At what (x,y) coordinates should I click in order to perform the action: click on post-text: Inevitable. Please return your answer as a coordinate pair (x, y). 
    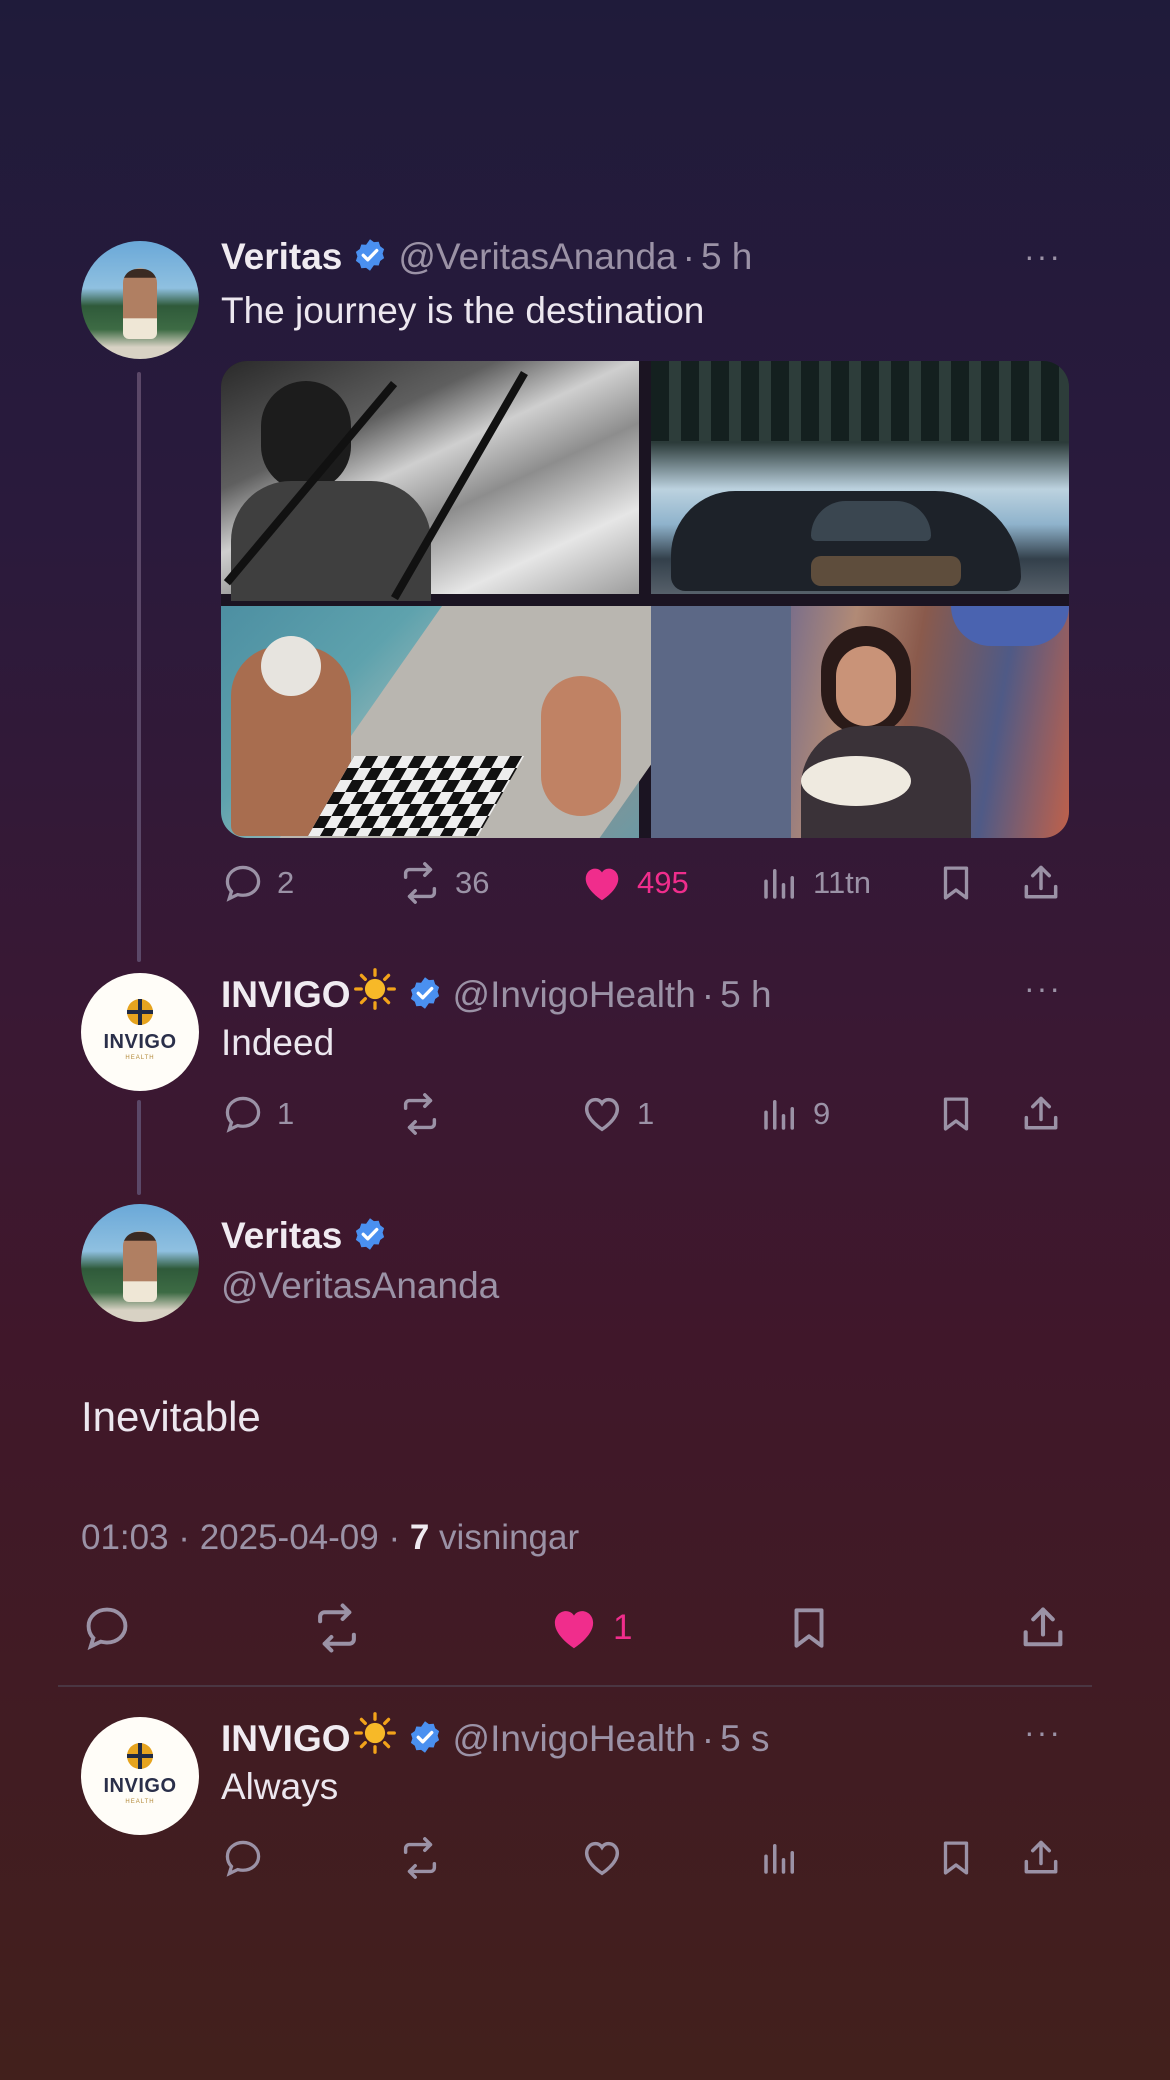
    Looking at the image, I should click on (171, 1416).